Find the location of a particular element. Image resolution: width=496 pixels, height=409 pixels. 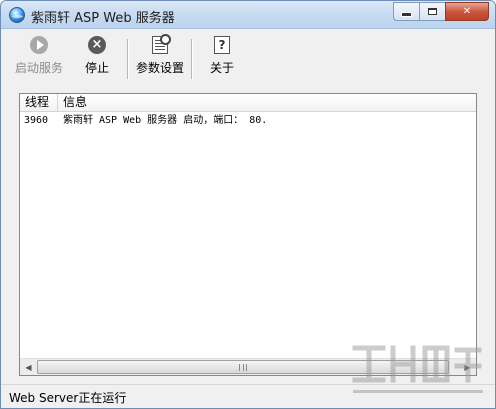

settings-label: 参数设置 is located at coordinates (160, 68).